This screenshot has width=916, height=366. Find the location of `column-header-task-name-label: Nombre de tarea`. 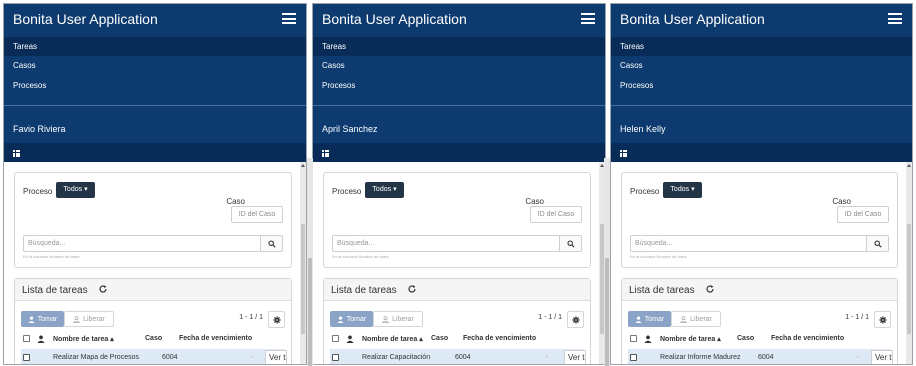

column-header-task-name-label: Nombre de tarea is located at coordinates (81, 339).